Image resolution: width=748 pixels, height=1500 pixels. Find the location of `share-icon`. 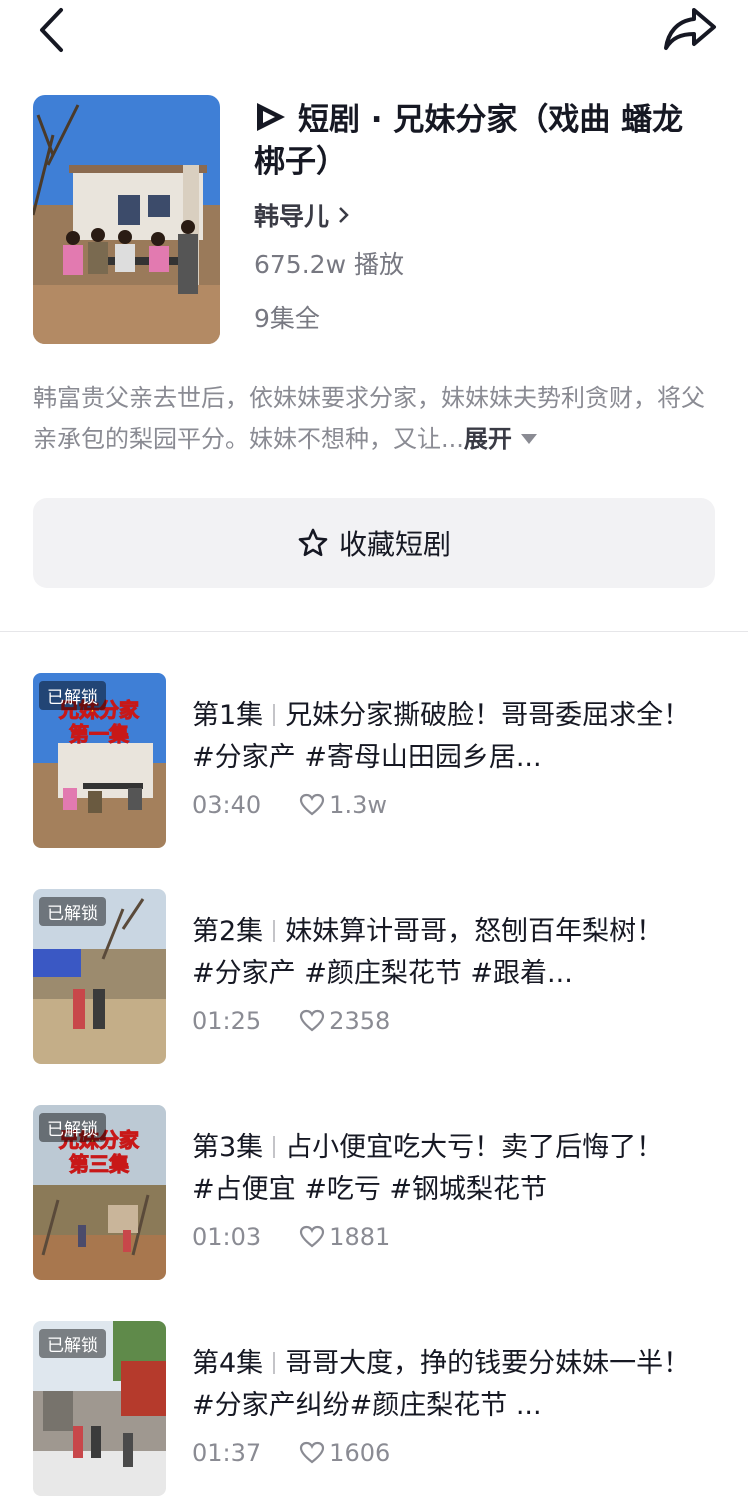

share-icon is located at coordinates (690, 29).